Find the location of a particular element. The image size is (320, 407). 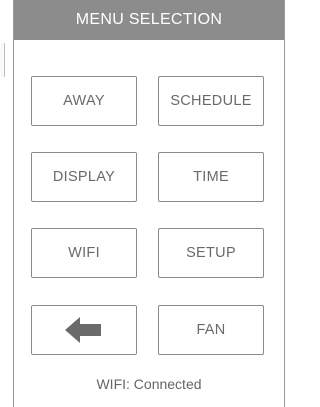

menu-header: MENU SELECTION is located at coordinates (149, 20).